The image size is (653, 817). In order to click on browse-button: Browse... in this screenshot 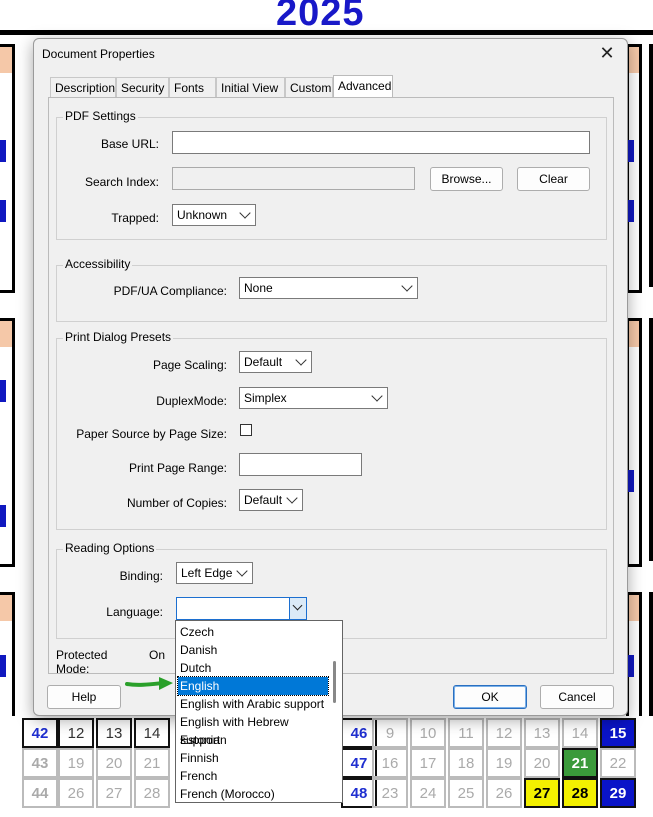, I will do `click(466, 179)`.